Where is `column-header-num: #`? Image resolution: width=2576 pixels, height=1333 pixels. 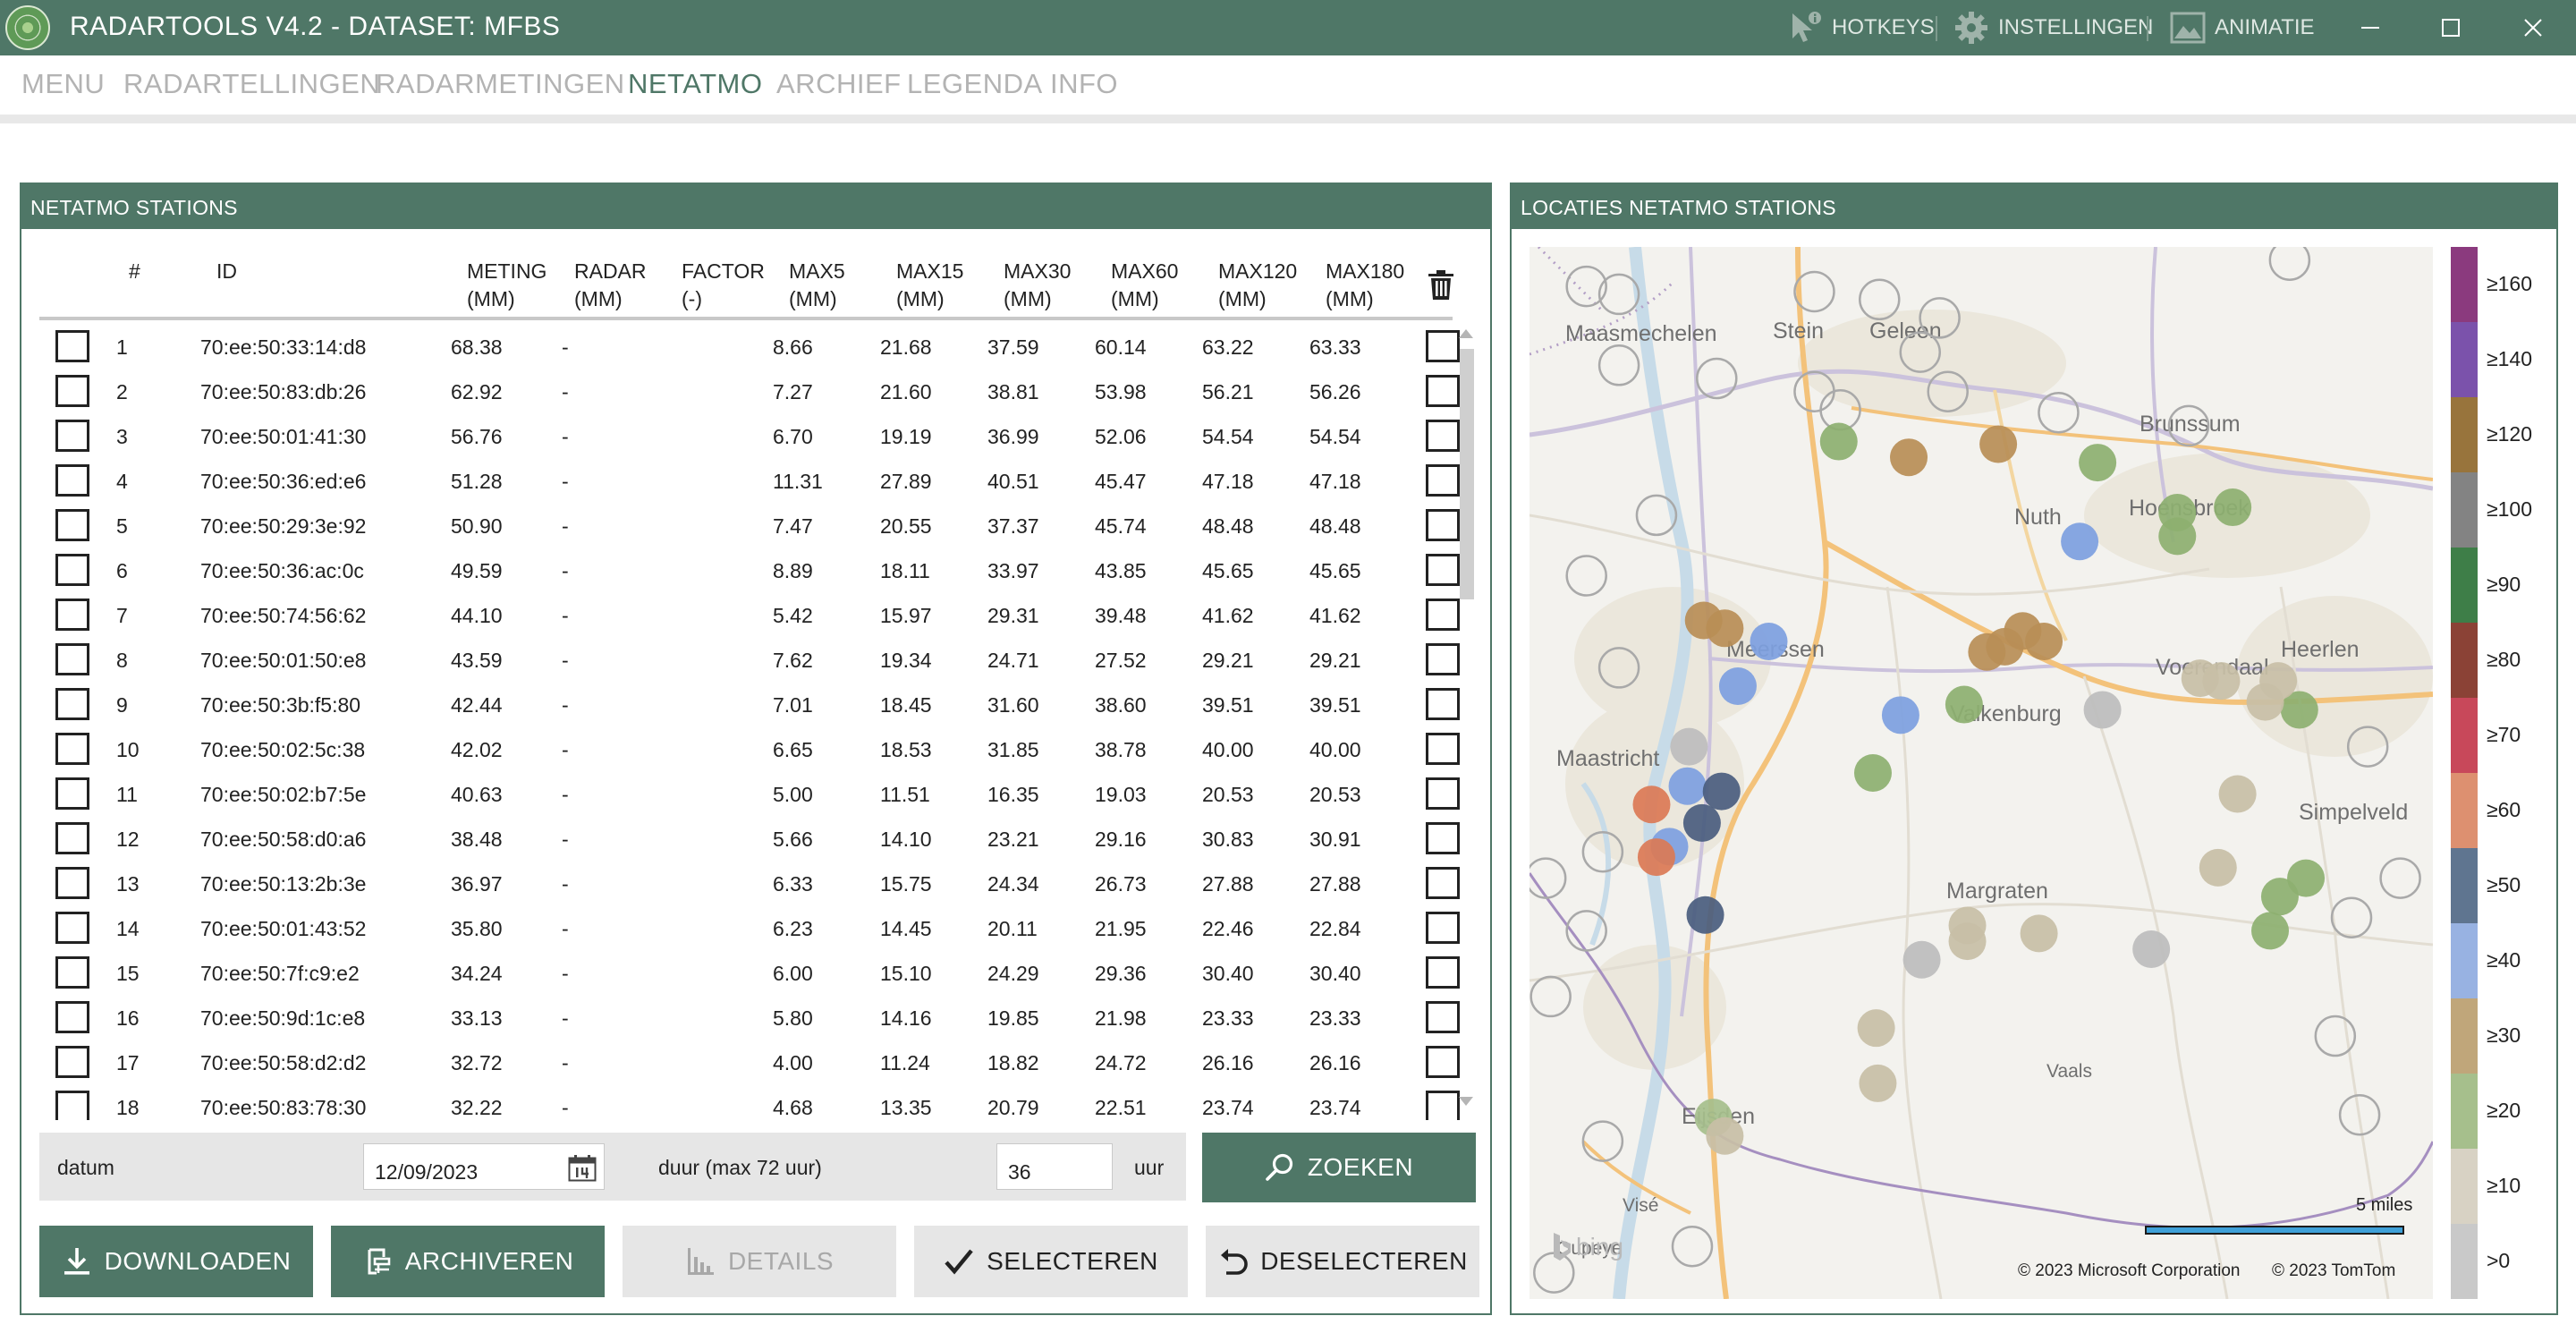 column-header-num: # is located at coordinates (134, 271).